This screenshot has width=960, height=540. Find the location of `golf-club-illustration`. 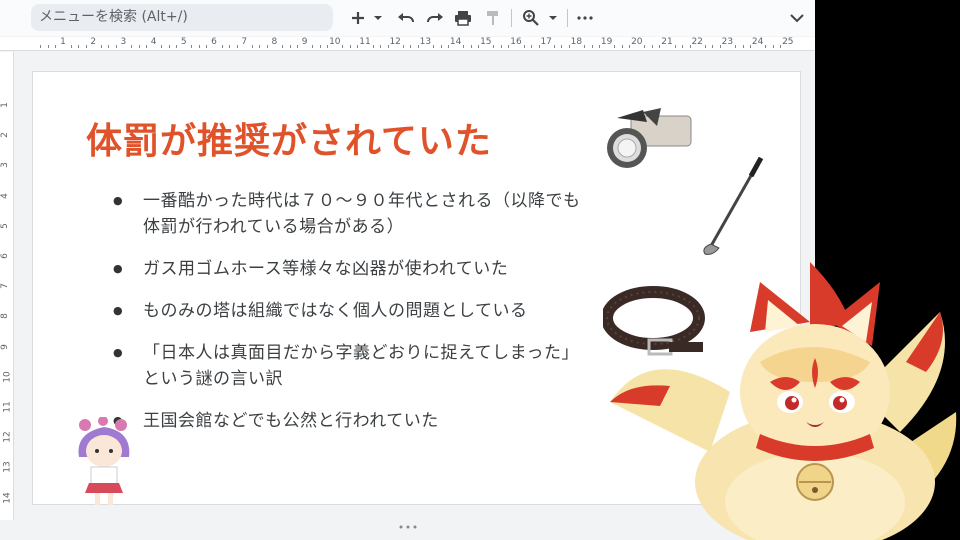

golf-club-illustration is located at coordinates (734, 206).